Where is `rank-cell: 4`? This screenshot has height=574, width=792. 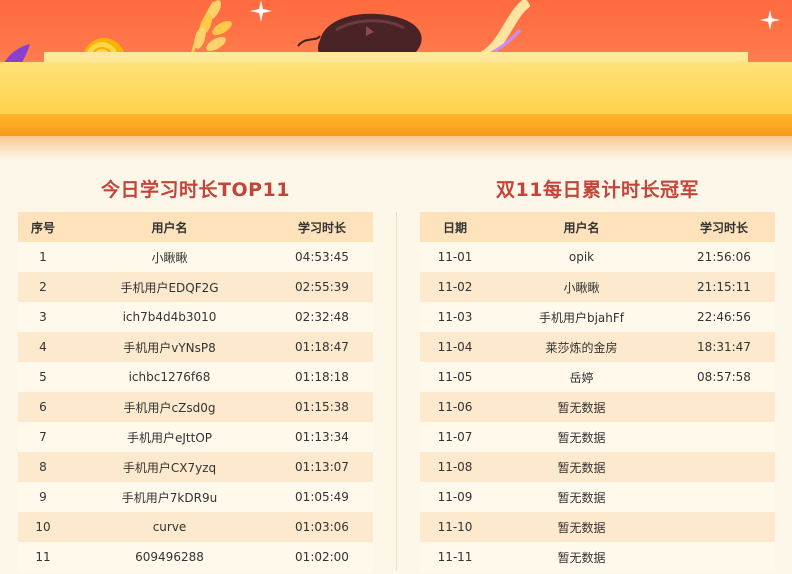 rank-cell: 4 is located at coordinates (43, 347).